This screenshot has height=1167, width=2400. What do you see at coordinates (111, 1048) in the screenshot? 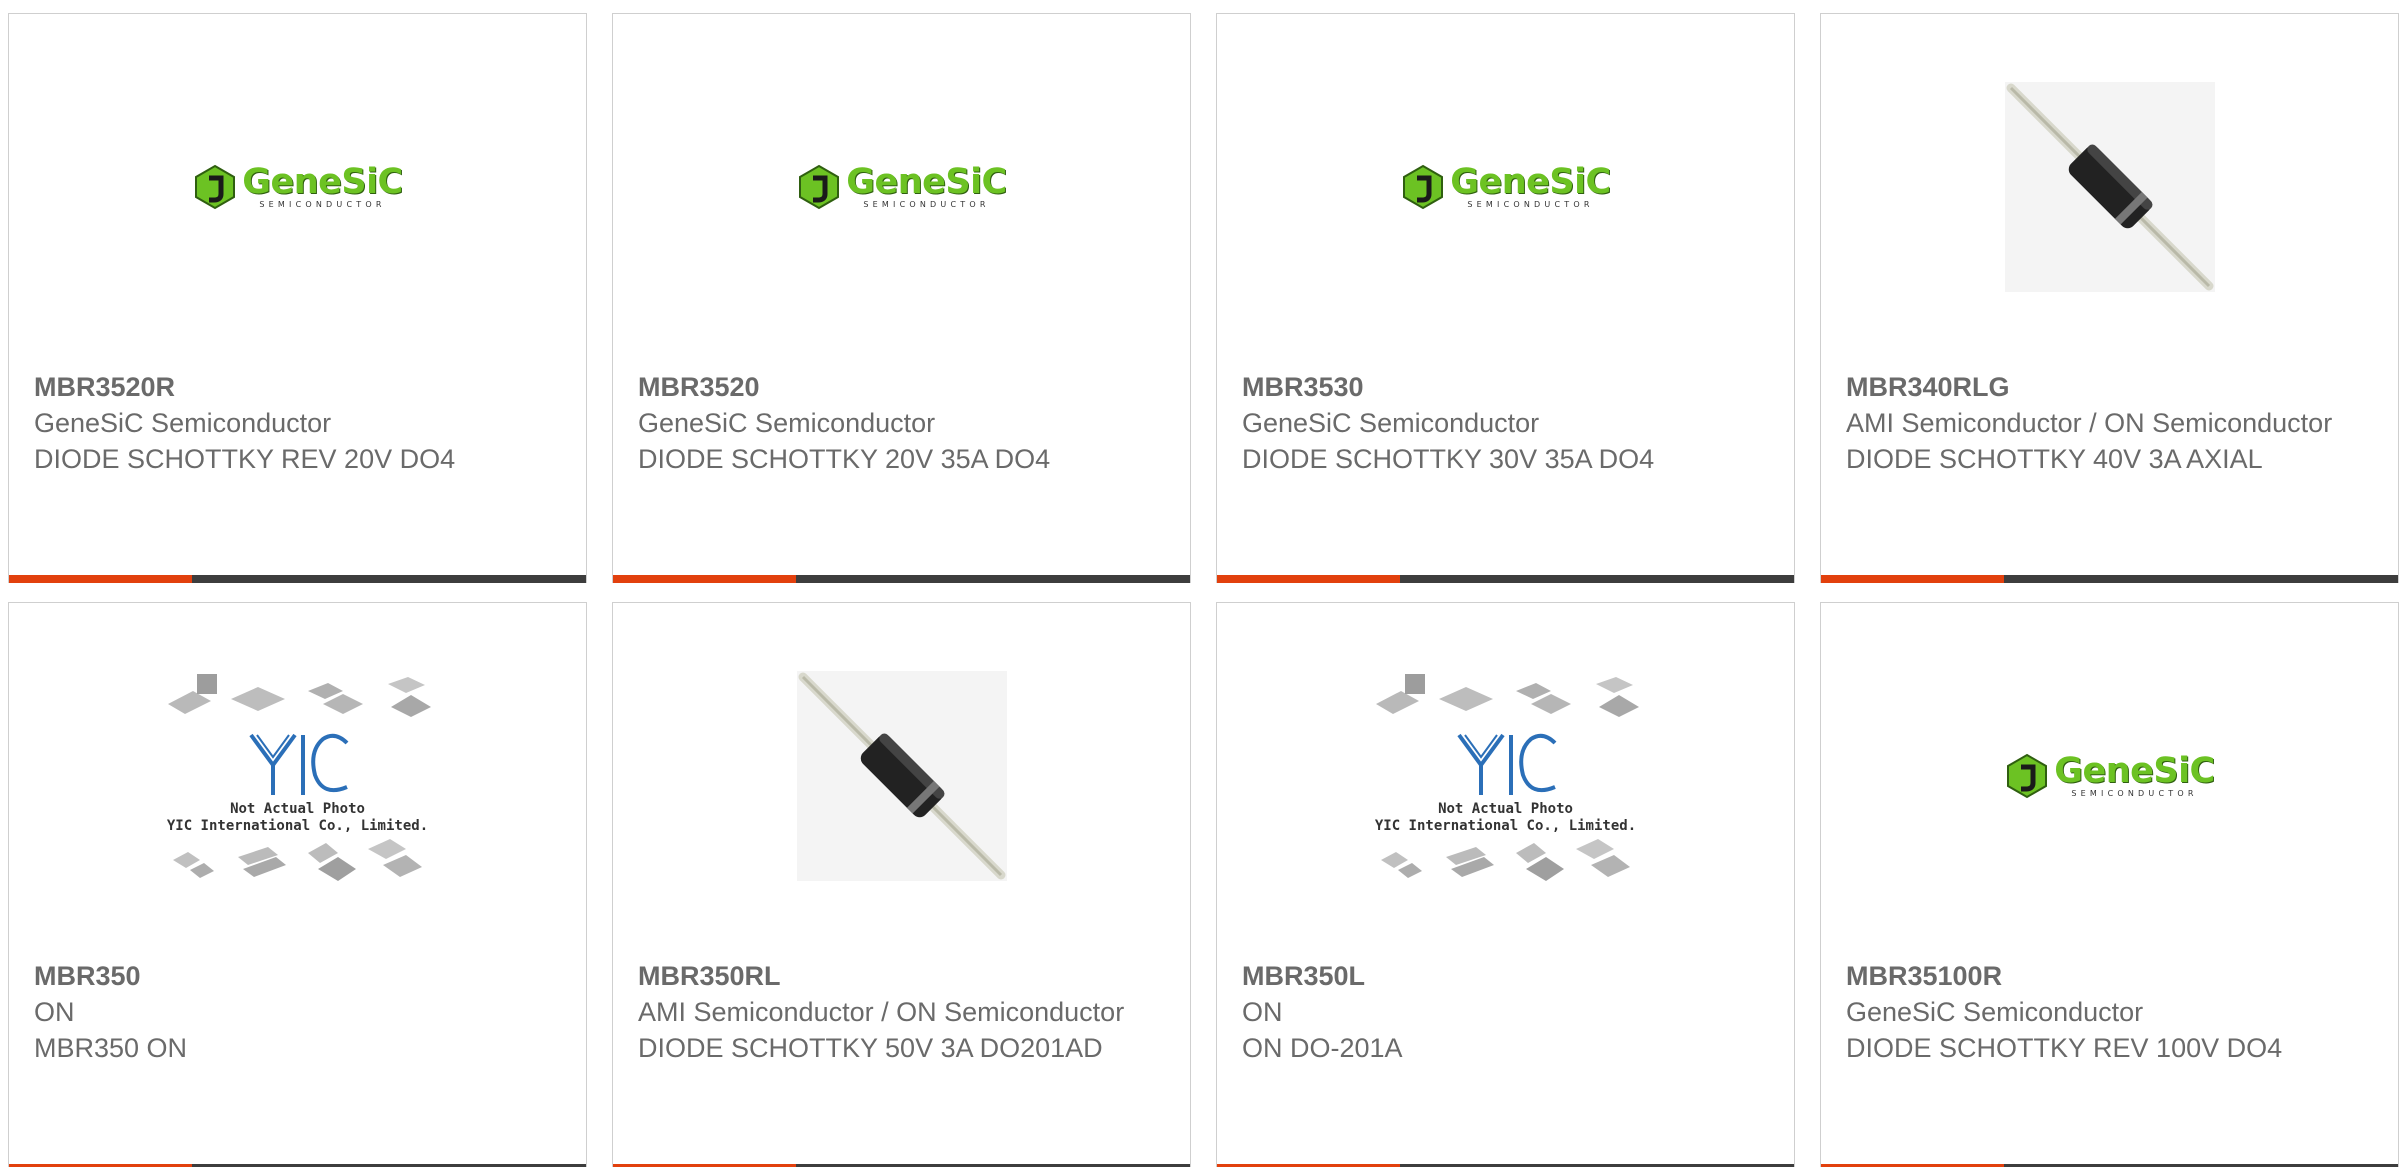
I see `description: MBR350 ON` at bounding box center [111, 1048].